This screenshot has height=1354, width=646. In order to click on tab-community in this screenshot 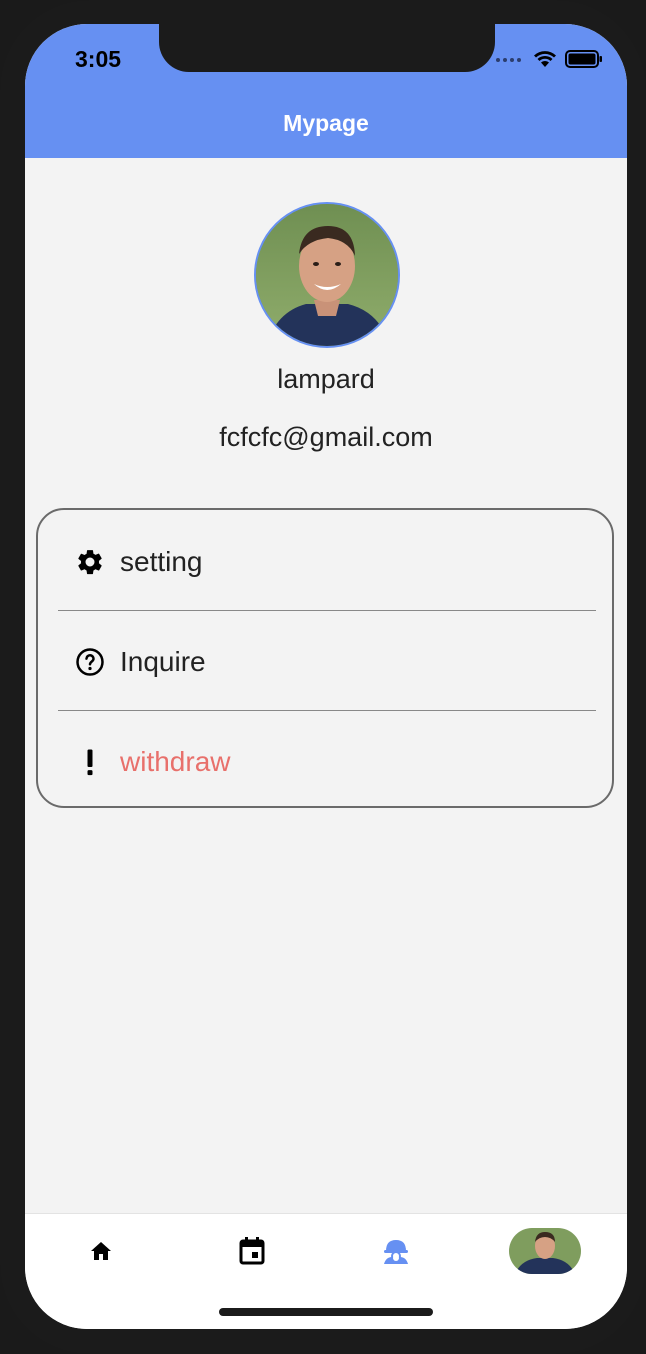, I will do `click(396, 1251)`.